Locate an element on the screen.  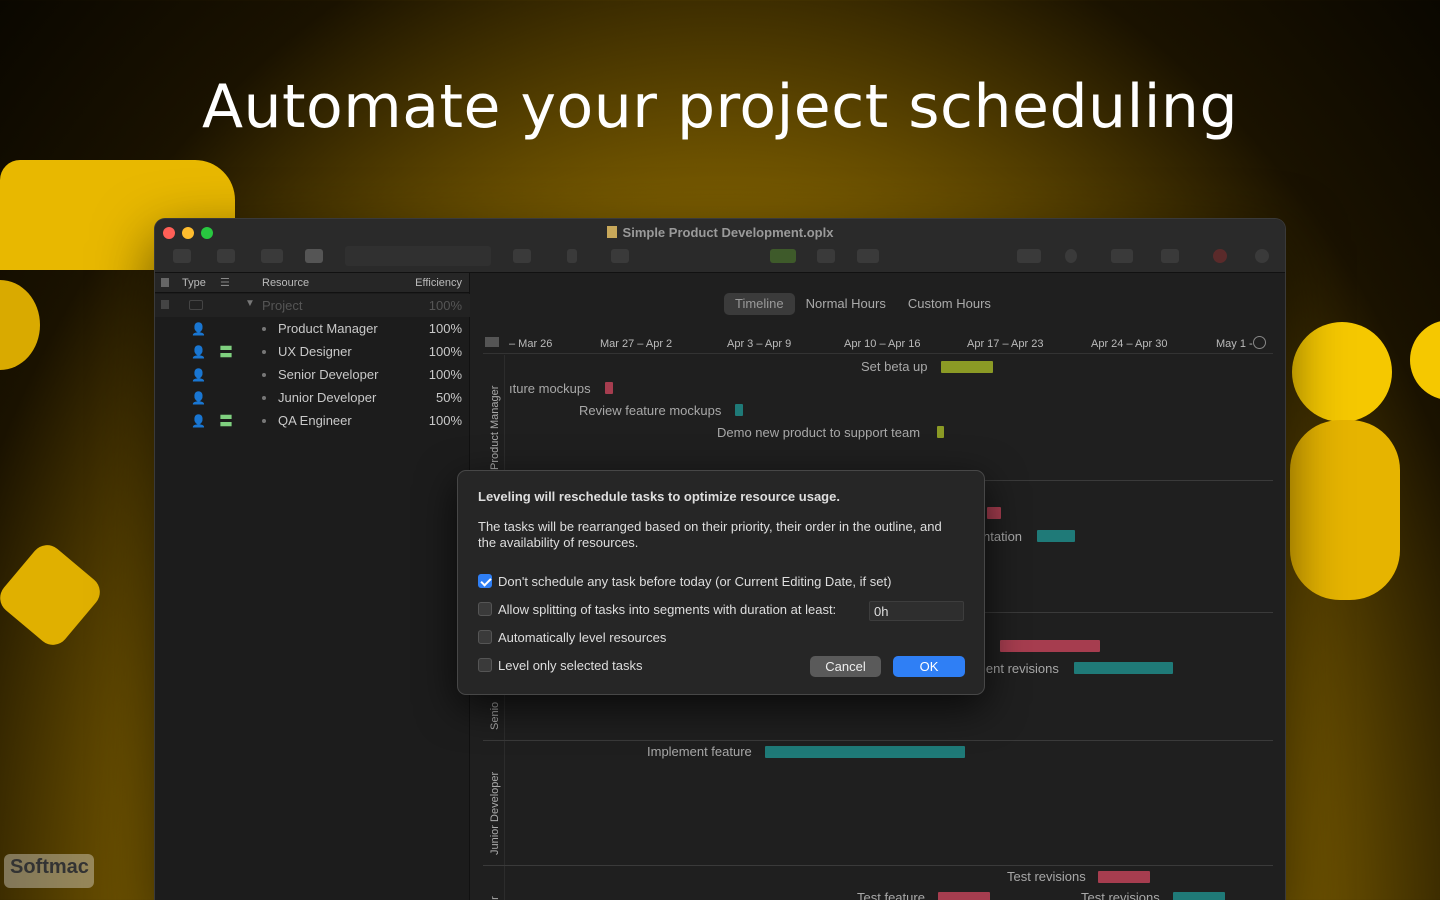
baseline-icon is located at coordinates (826, 256).